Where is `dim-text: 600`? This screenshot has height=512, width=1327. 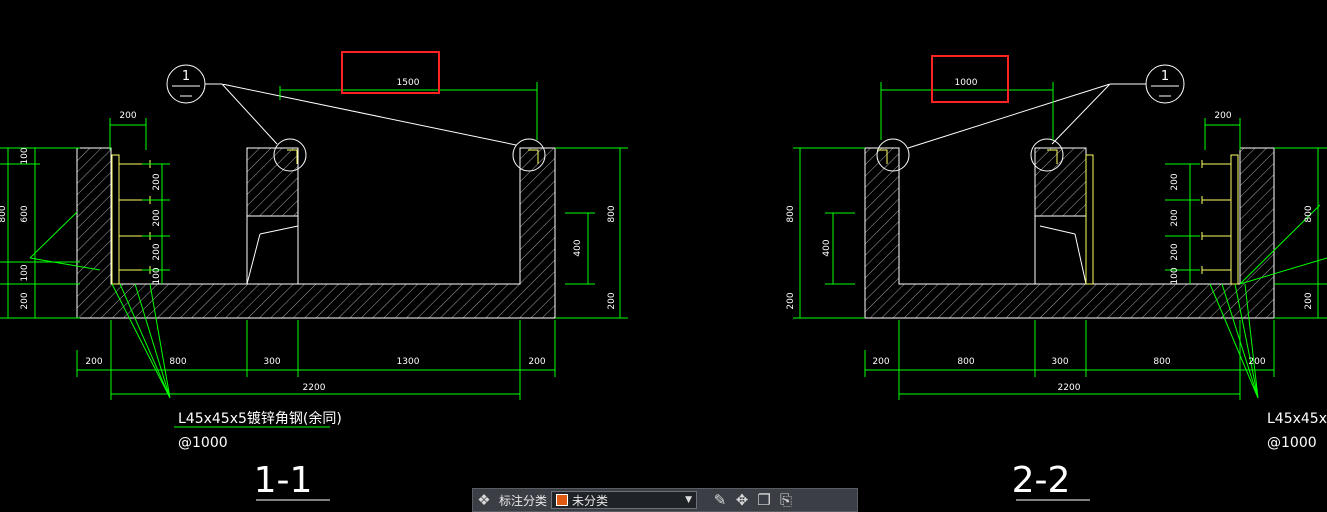 dim-text: 600 is located at coordinates (25, 213).